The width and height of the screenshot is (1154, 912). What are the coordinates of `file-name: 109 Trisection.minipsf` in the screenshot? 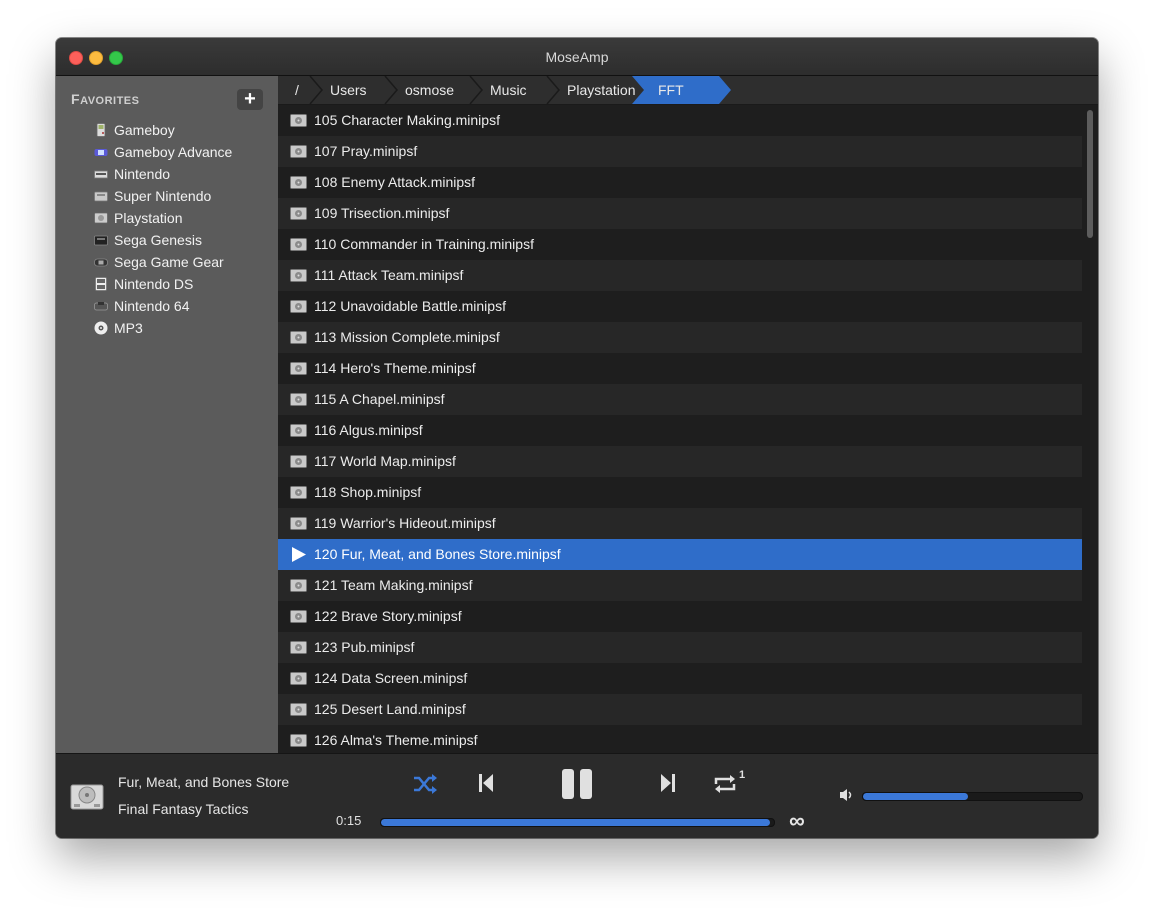 It's located at (382, 213).